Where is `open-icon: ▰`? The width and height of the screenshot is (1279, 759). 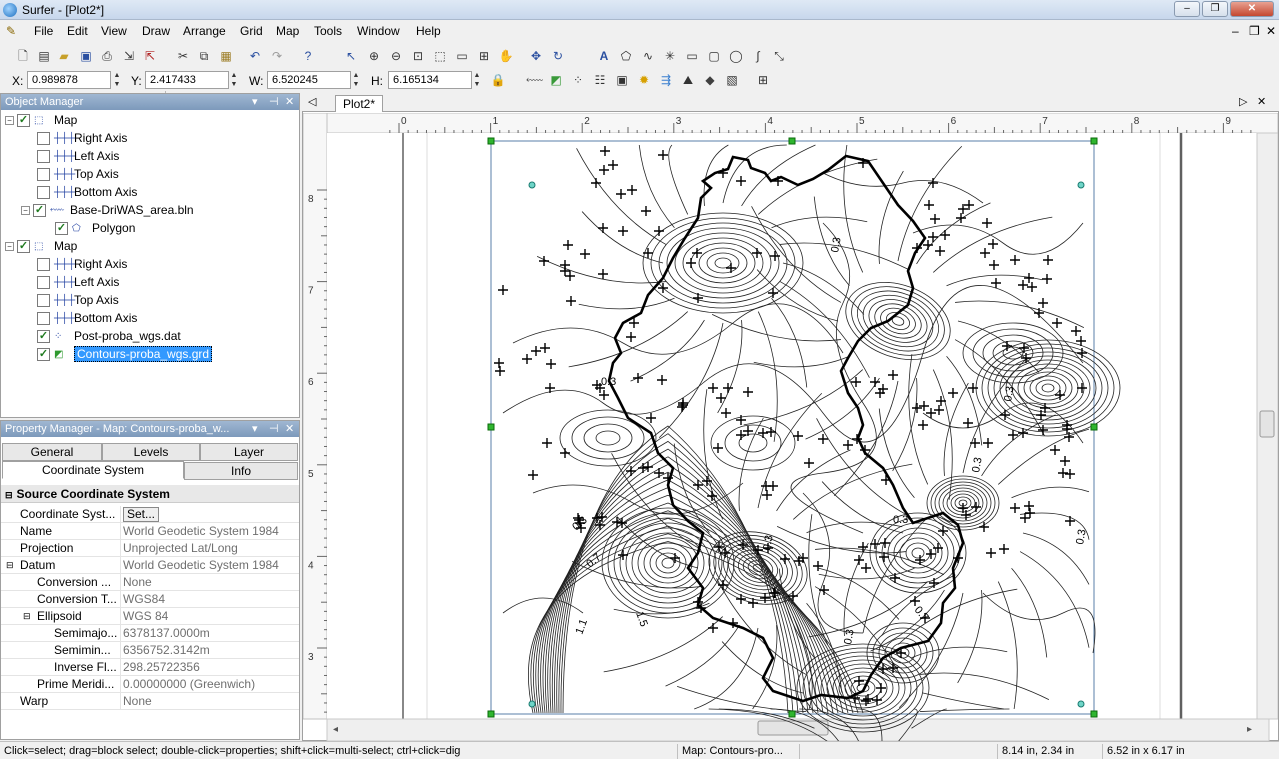
open-icon: ▰ is located at coordinates (64, 56).